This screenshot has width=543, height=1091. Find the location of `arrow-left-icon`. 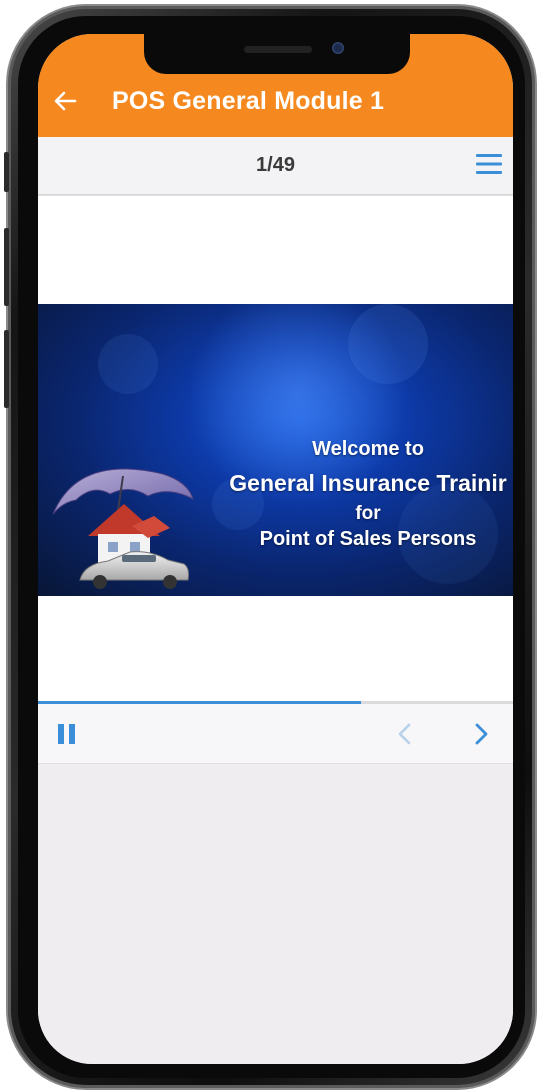

arrow-left-icon is located at coordinates (65, 101).